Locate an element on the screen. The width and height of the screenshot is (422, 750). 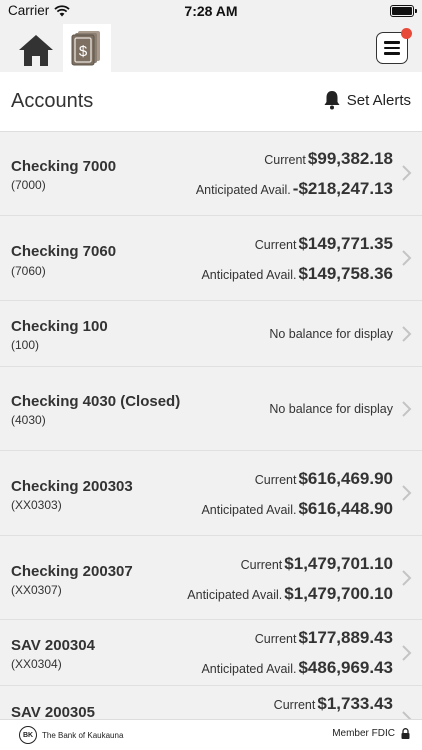
notification-dot is located at coordinates (406, 33).